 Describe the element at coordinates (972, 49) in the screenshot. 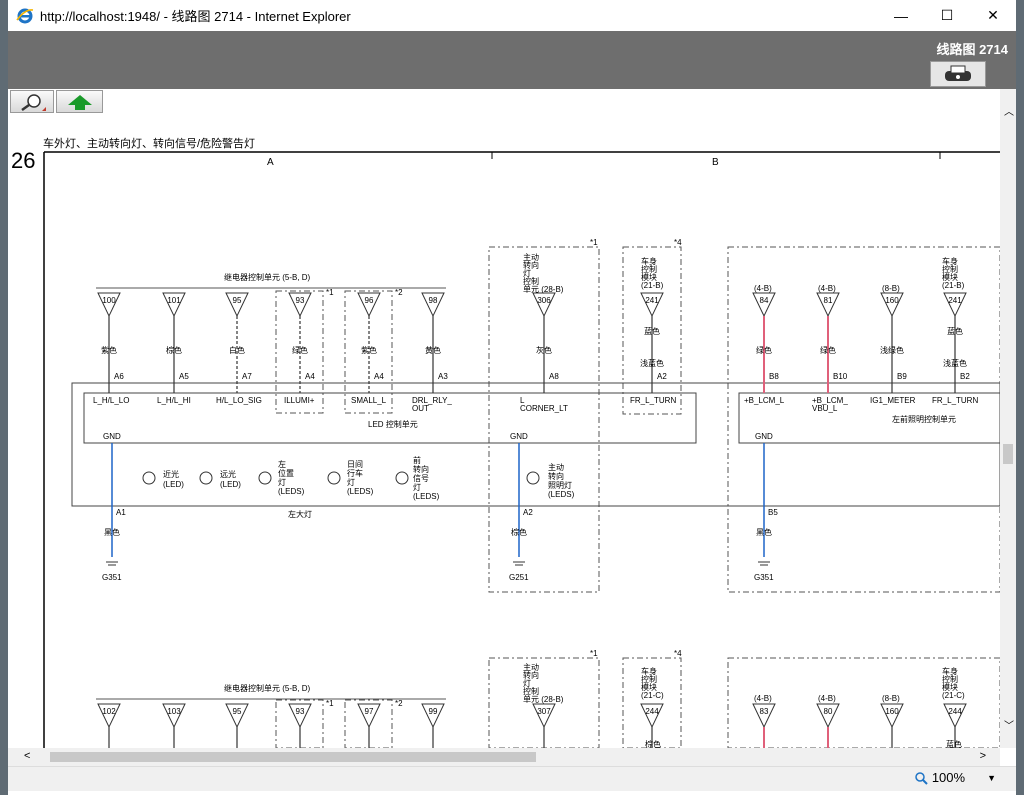

I see `page-title: 线路图 2714` at that location.